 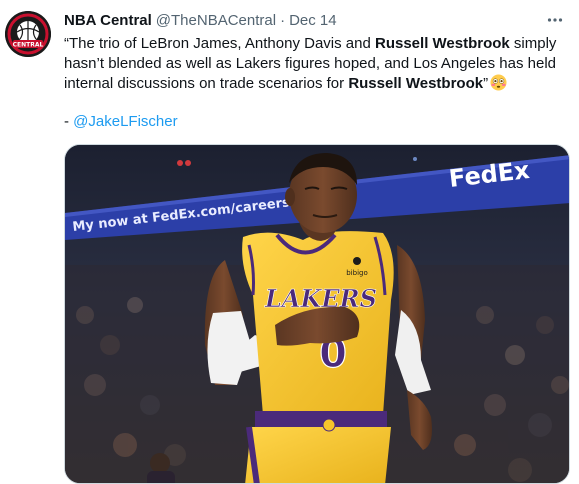 What do you see at coordinates (357, 273) in the screenshot?
I see `jersey-sponsor-text: bibigo` at bounding box center [357, 273].